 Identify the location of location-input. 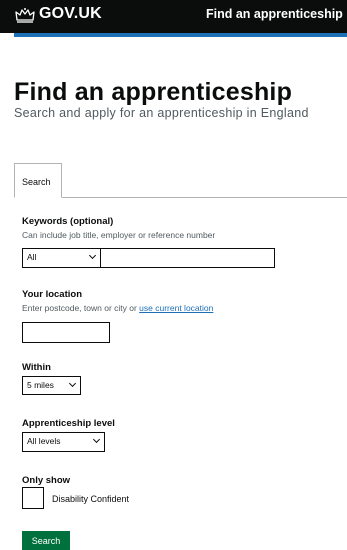
(66, 332).